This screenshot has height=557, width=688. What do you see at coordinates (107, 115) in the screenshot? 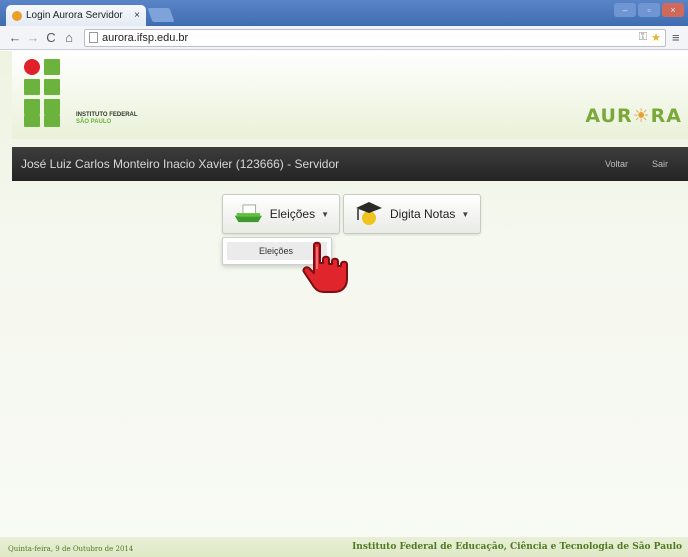
I see `institute-name-line1: INSTITUTO FEDERAL` at bounding box center [107, 115].